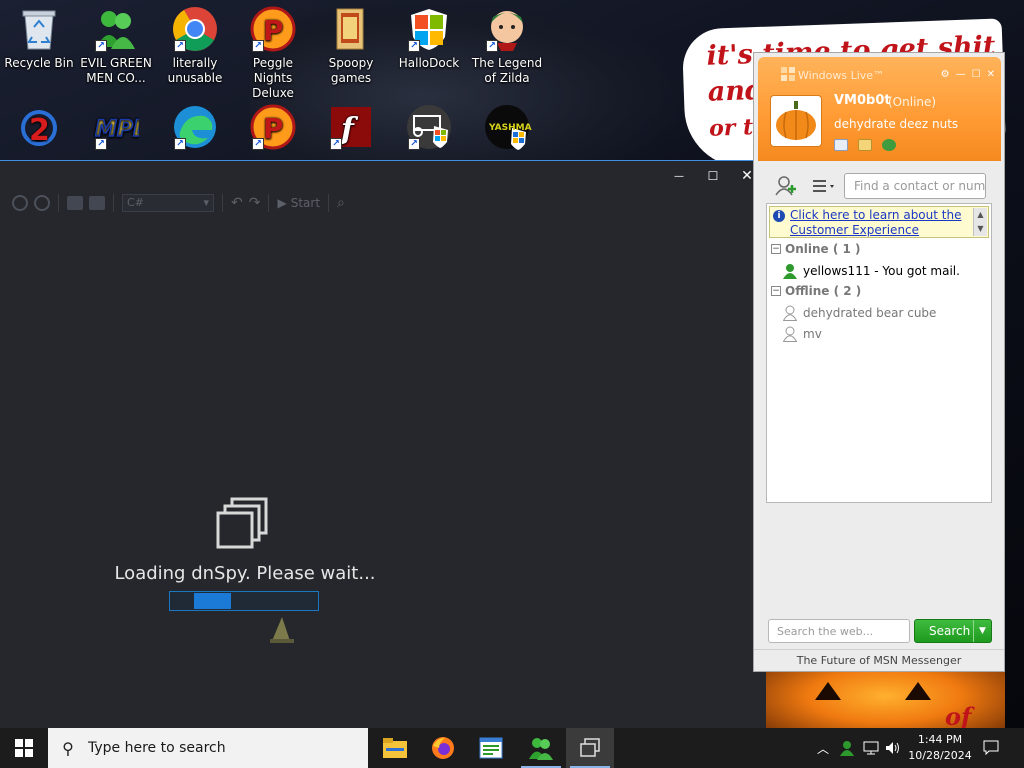  Describe the element at coordinates (237, 203) in the screenshot. I see `undo-icon: ↶` at that location.